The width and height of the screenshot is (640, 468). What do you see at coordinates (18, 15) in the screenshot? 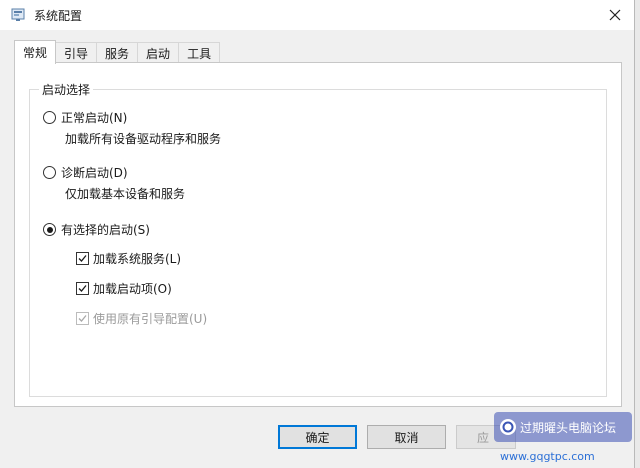
I see `msconfig-icon` at bounding box center [18, 15].